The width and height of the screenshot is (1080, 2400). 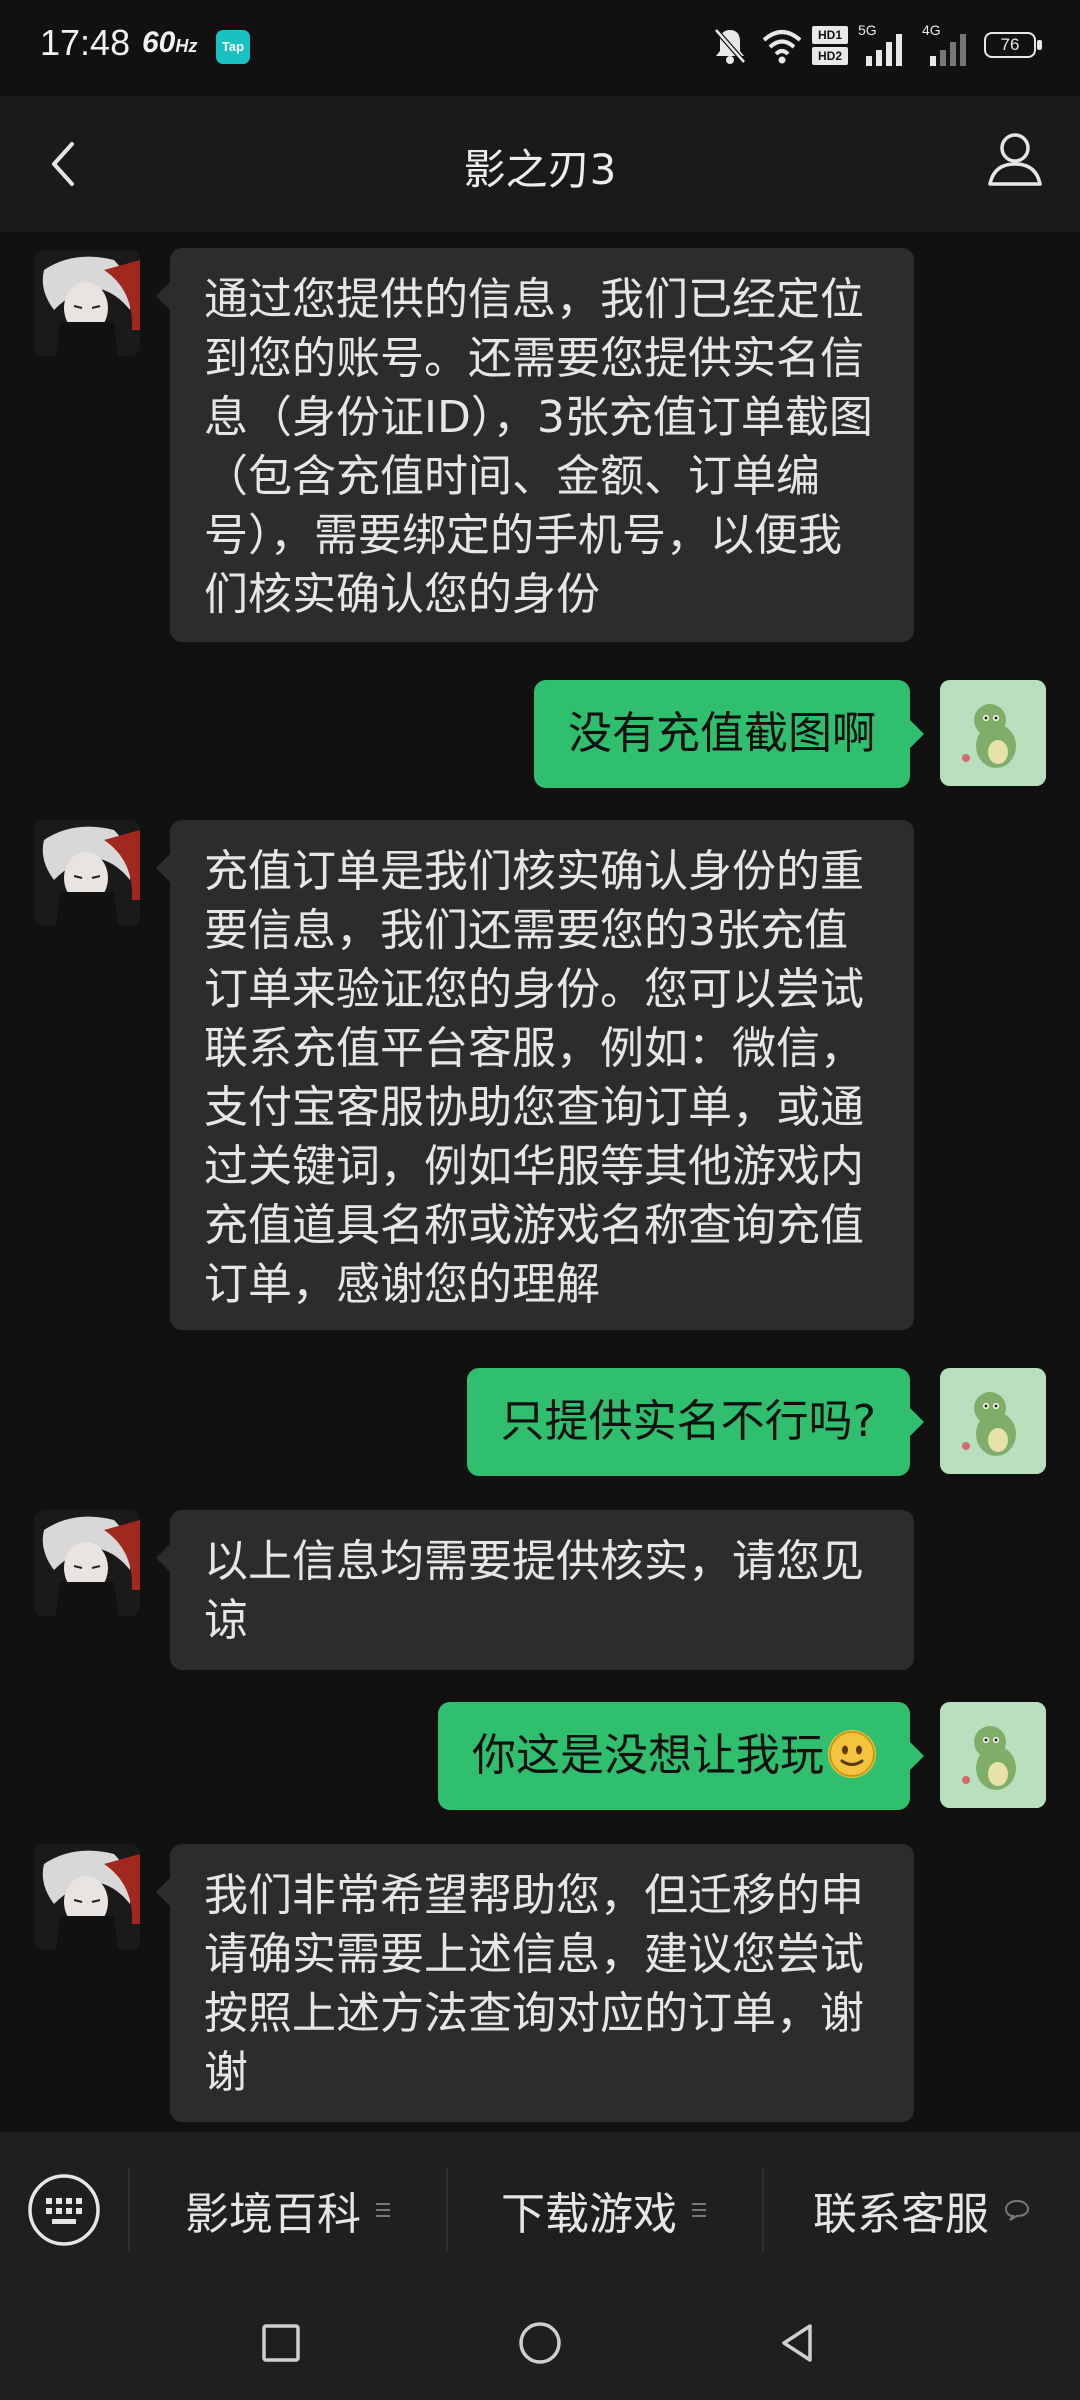 I want to click on back-nav-icon, so click(x=797, y=2343).